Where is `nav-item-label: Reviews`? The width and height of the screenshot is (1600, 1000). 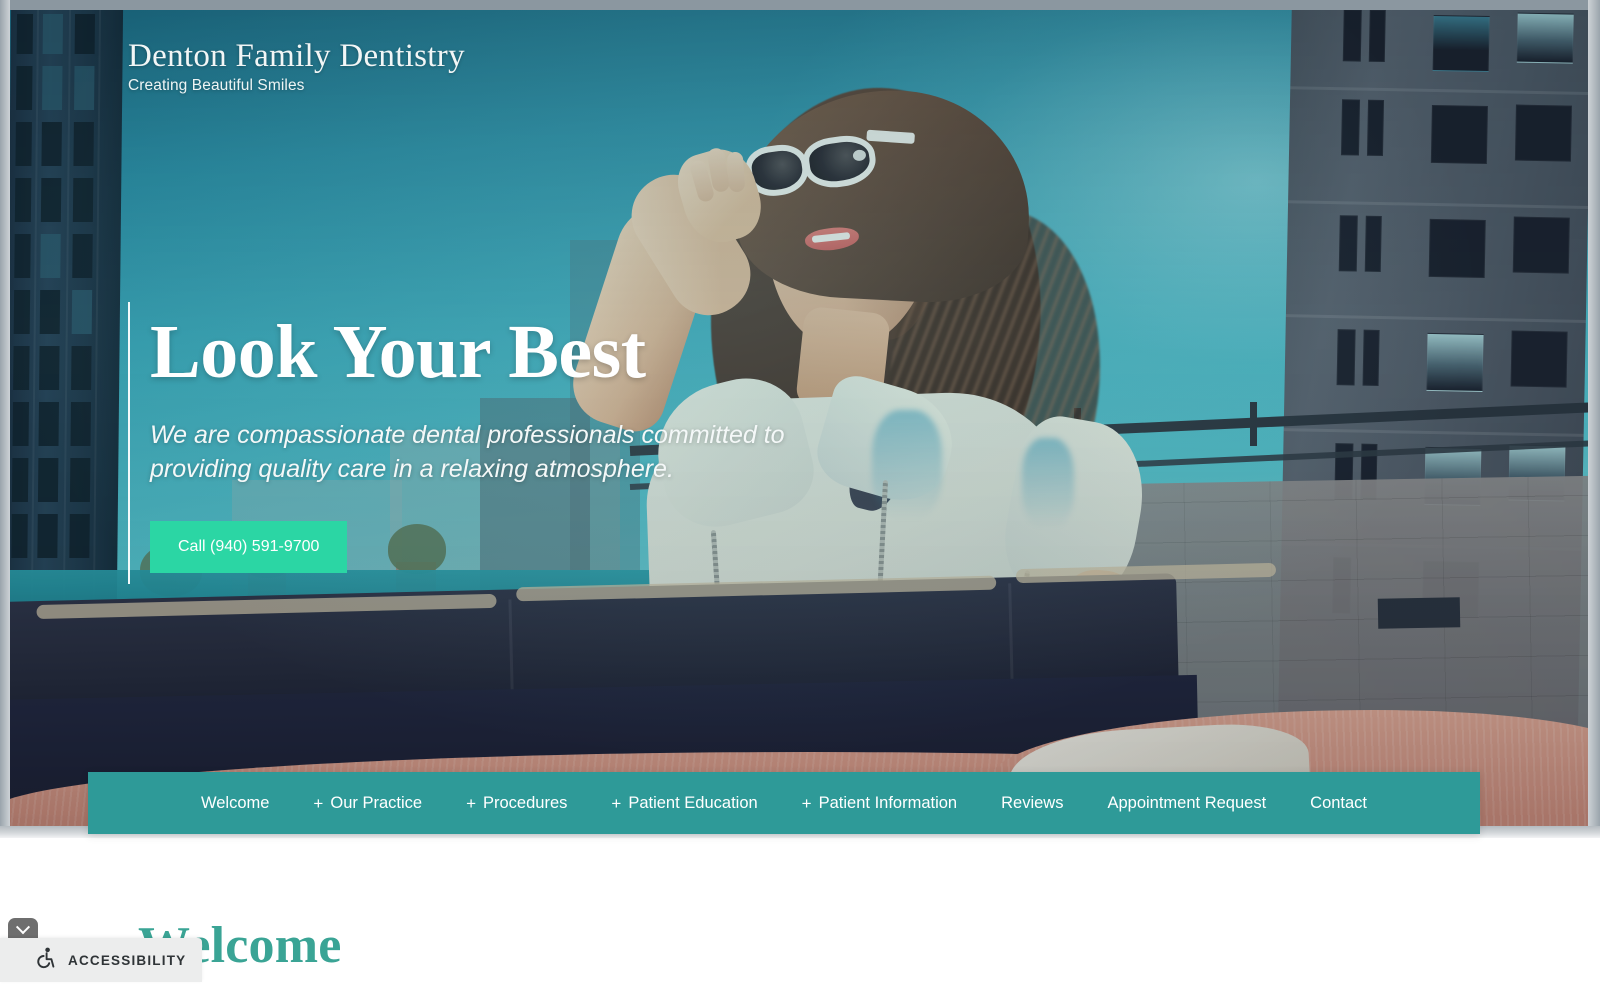
nav-item-label: Reviews is located at coordinates (1032, 802).